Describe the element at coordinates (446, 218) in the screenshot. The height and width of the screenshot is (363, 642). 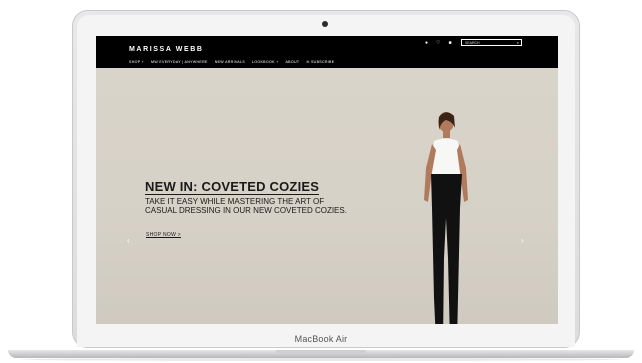
I see `model-image` at that location.